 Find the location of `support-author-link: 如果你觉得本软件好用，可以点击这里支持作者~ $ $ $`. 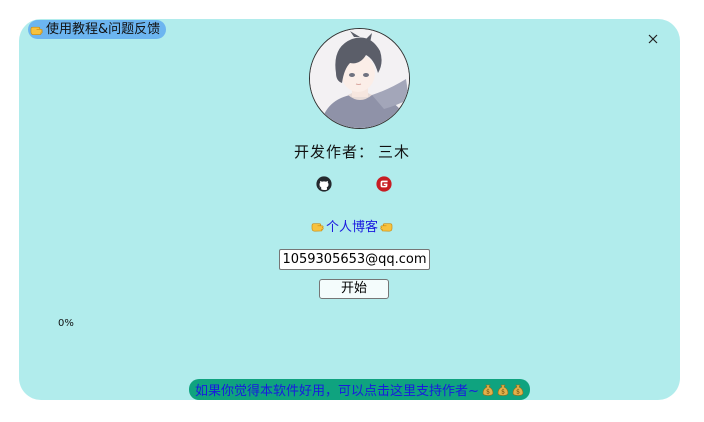

support-author-link: 如果你觉得本软件好用，可以点击这里支持作者~ $ $ $ is located at coordinates (359, 389).